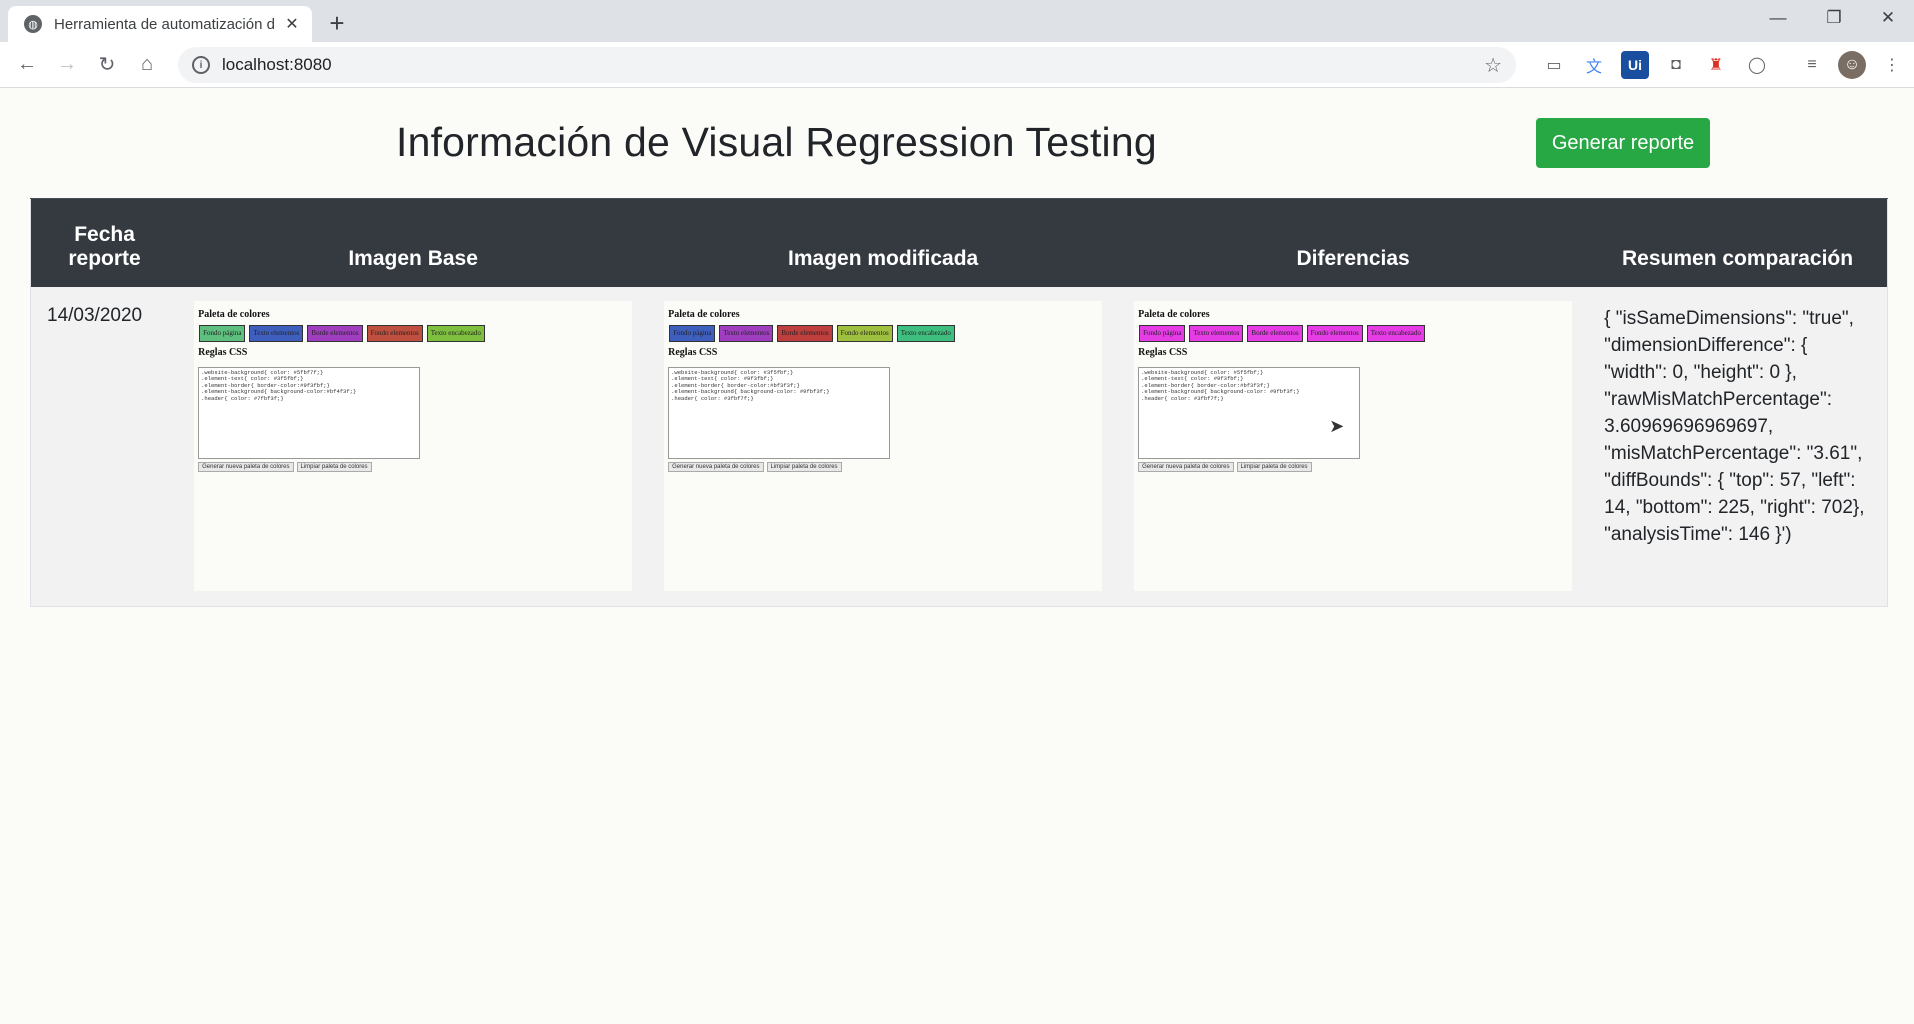 This screenshot has height=1024, width=1914. Describe the element at coordinates (104, 446) in the screenshot. I see `cell-fecha: 14/03/2020` at that location.